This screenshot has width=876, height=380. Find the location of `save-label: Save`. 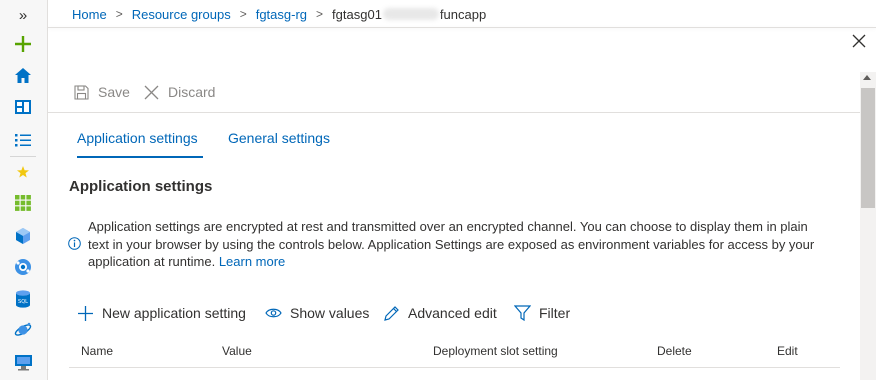

save-label: Save is located at coordinates (114, 92).